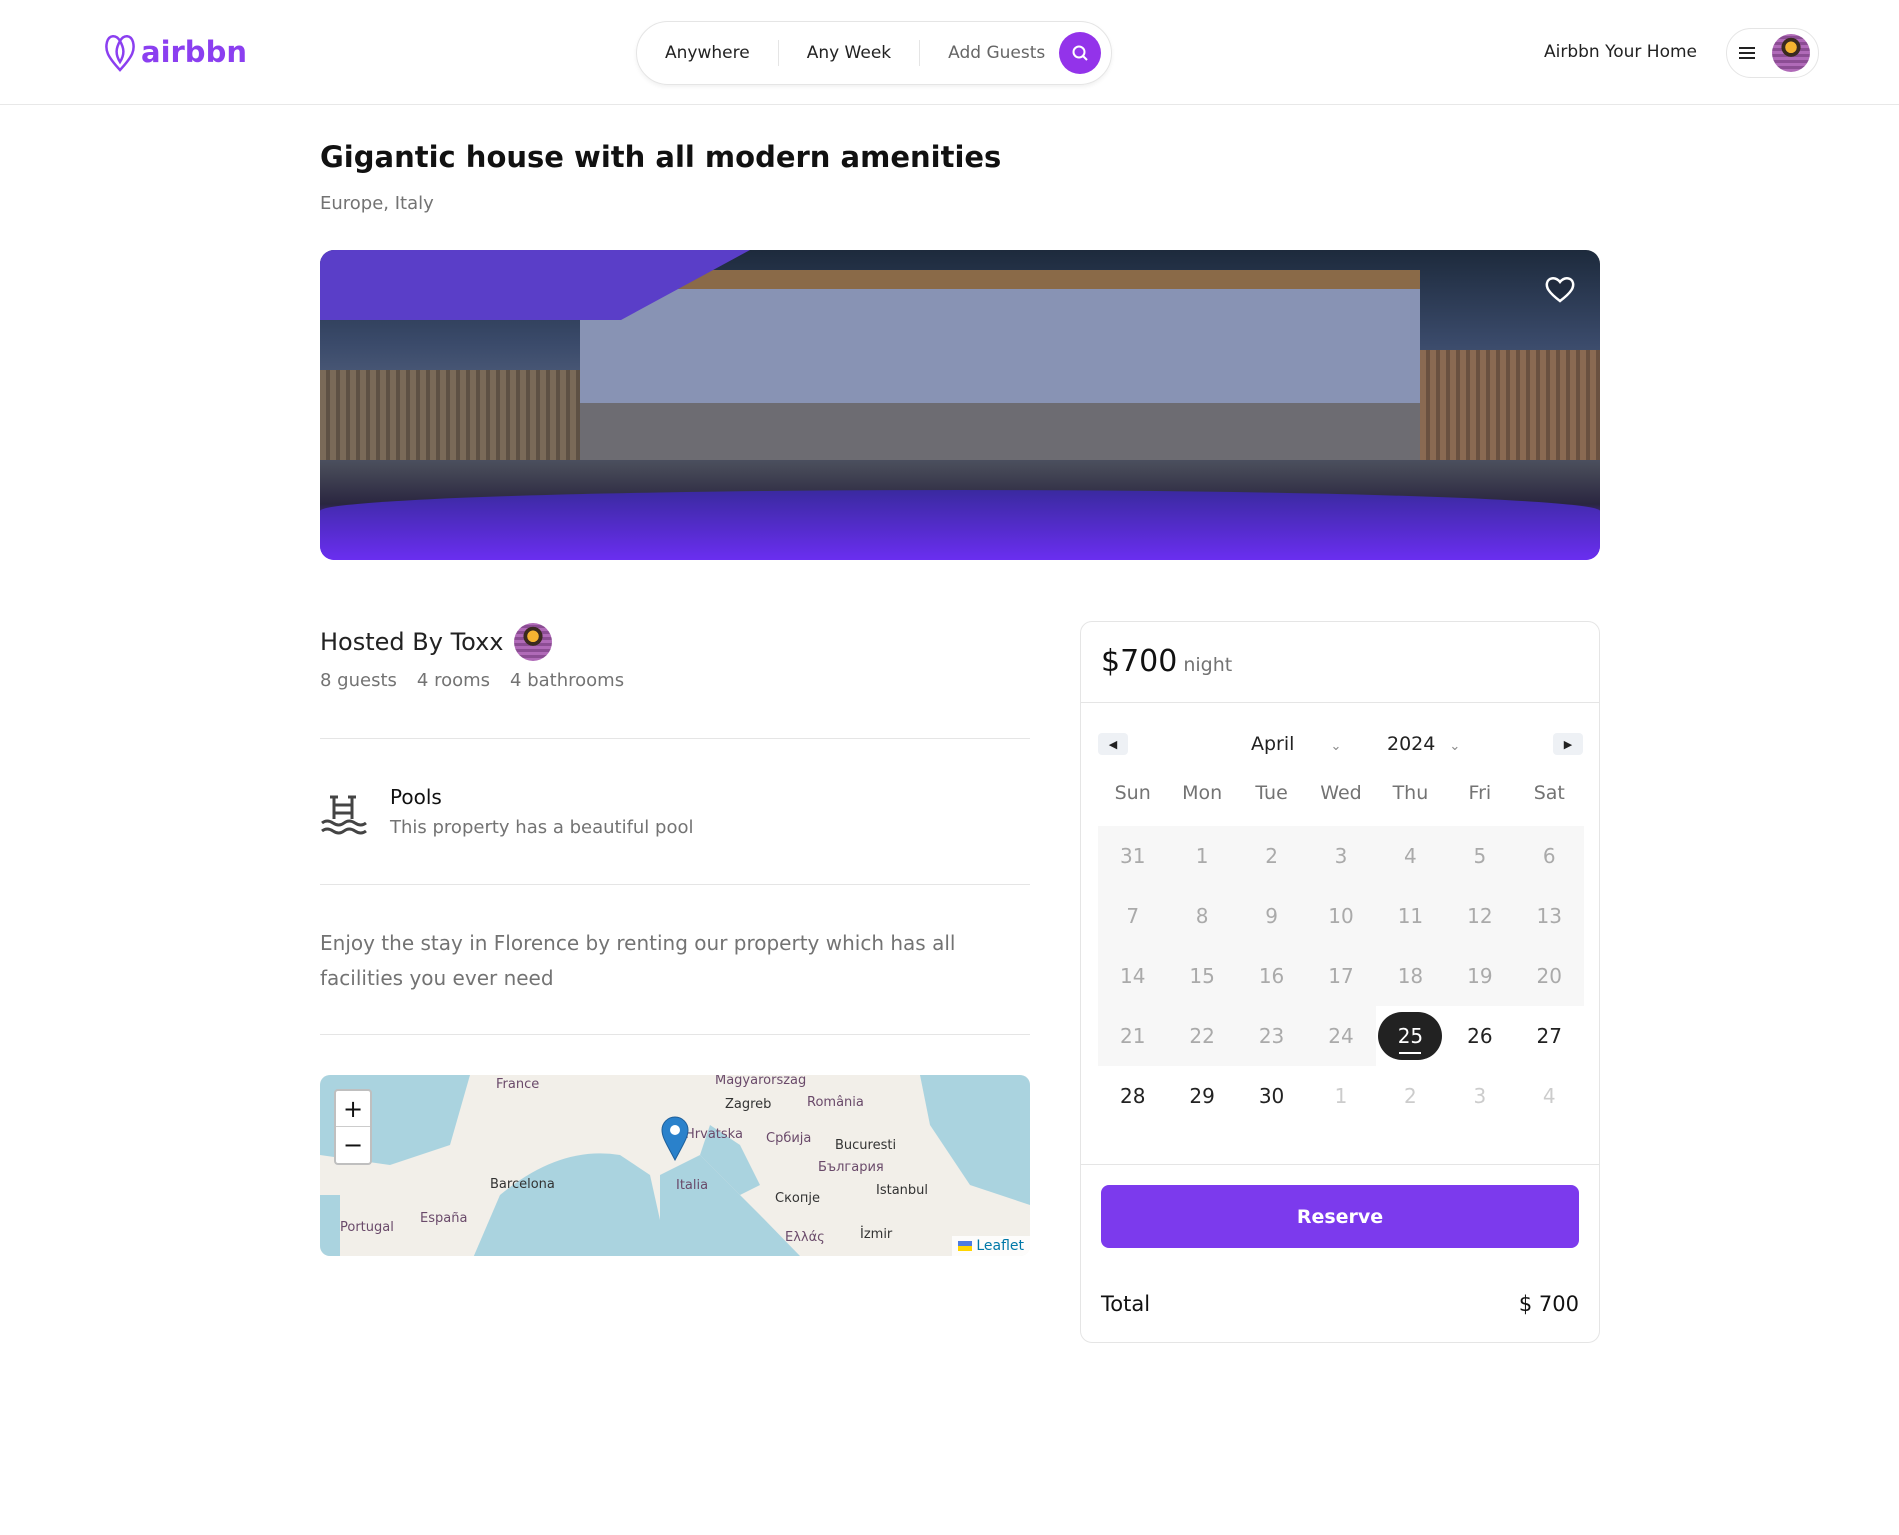 This screenshot has width=1899, height=1535. Describe the element at coordinates (1549, 856) in the screenshot. I see `day-number: 6` at that location.